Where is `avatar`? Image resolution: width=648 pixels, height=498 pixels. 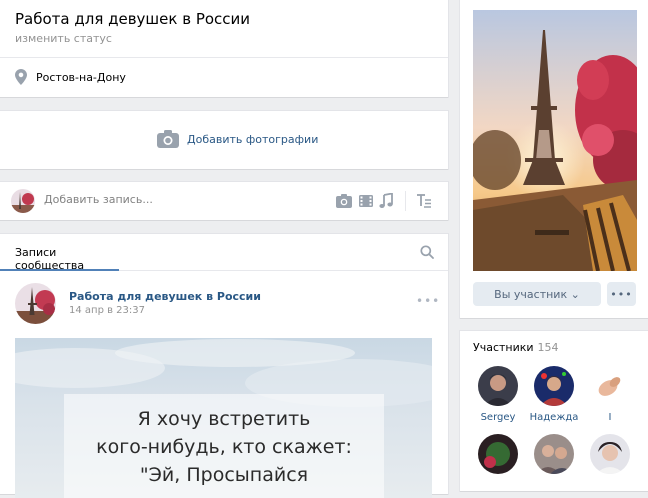
avatar is located at coordinates (23, 201).